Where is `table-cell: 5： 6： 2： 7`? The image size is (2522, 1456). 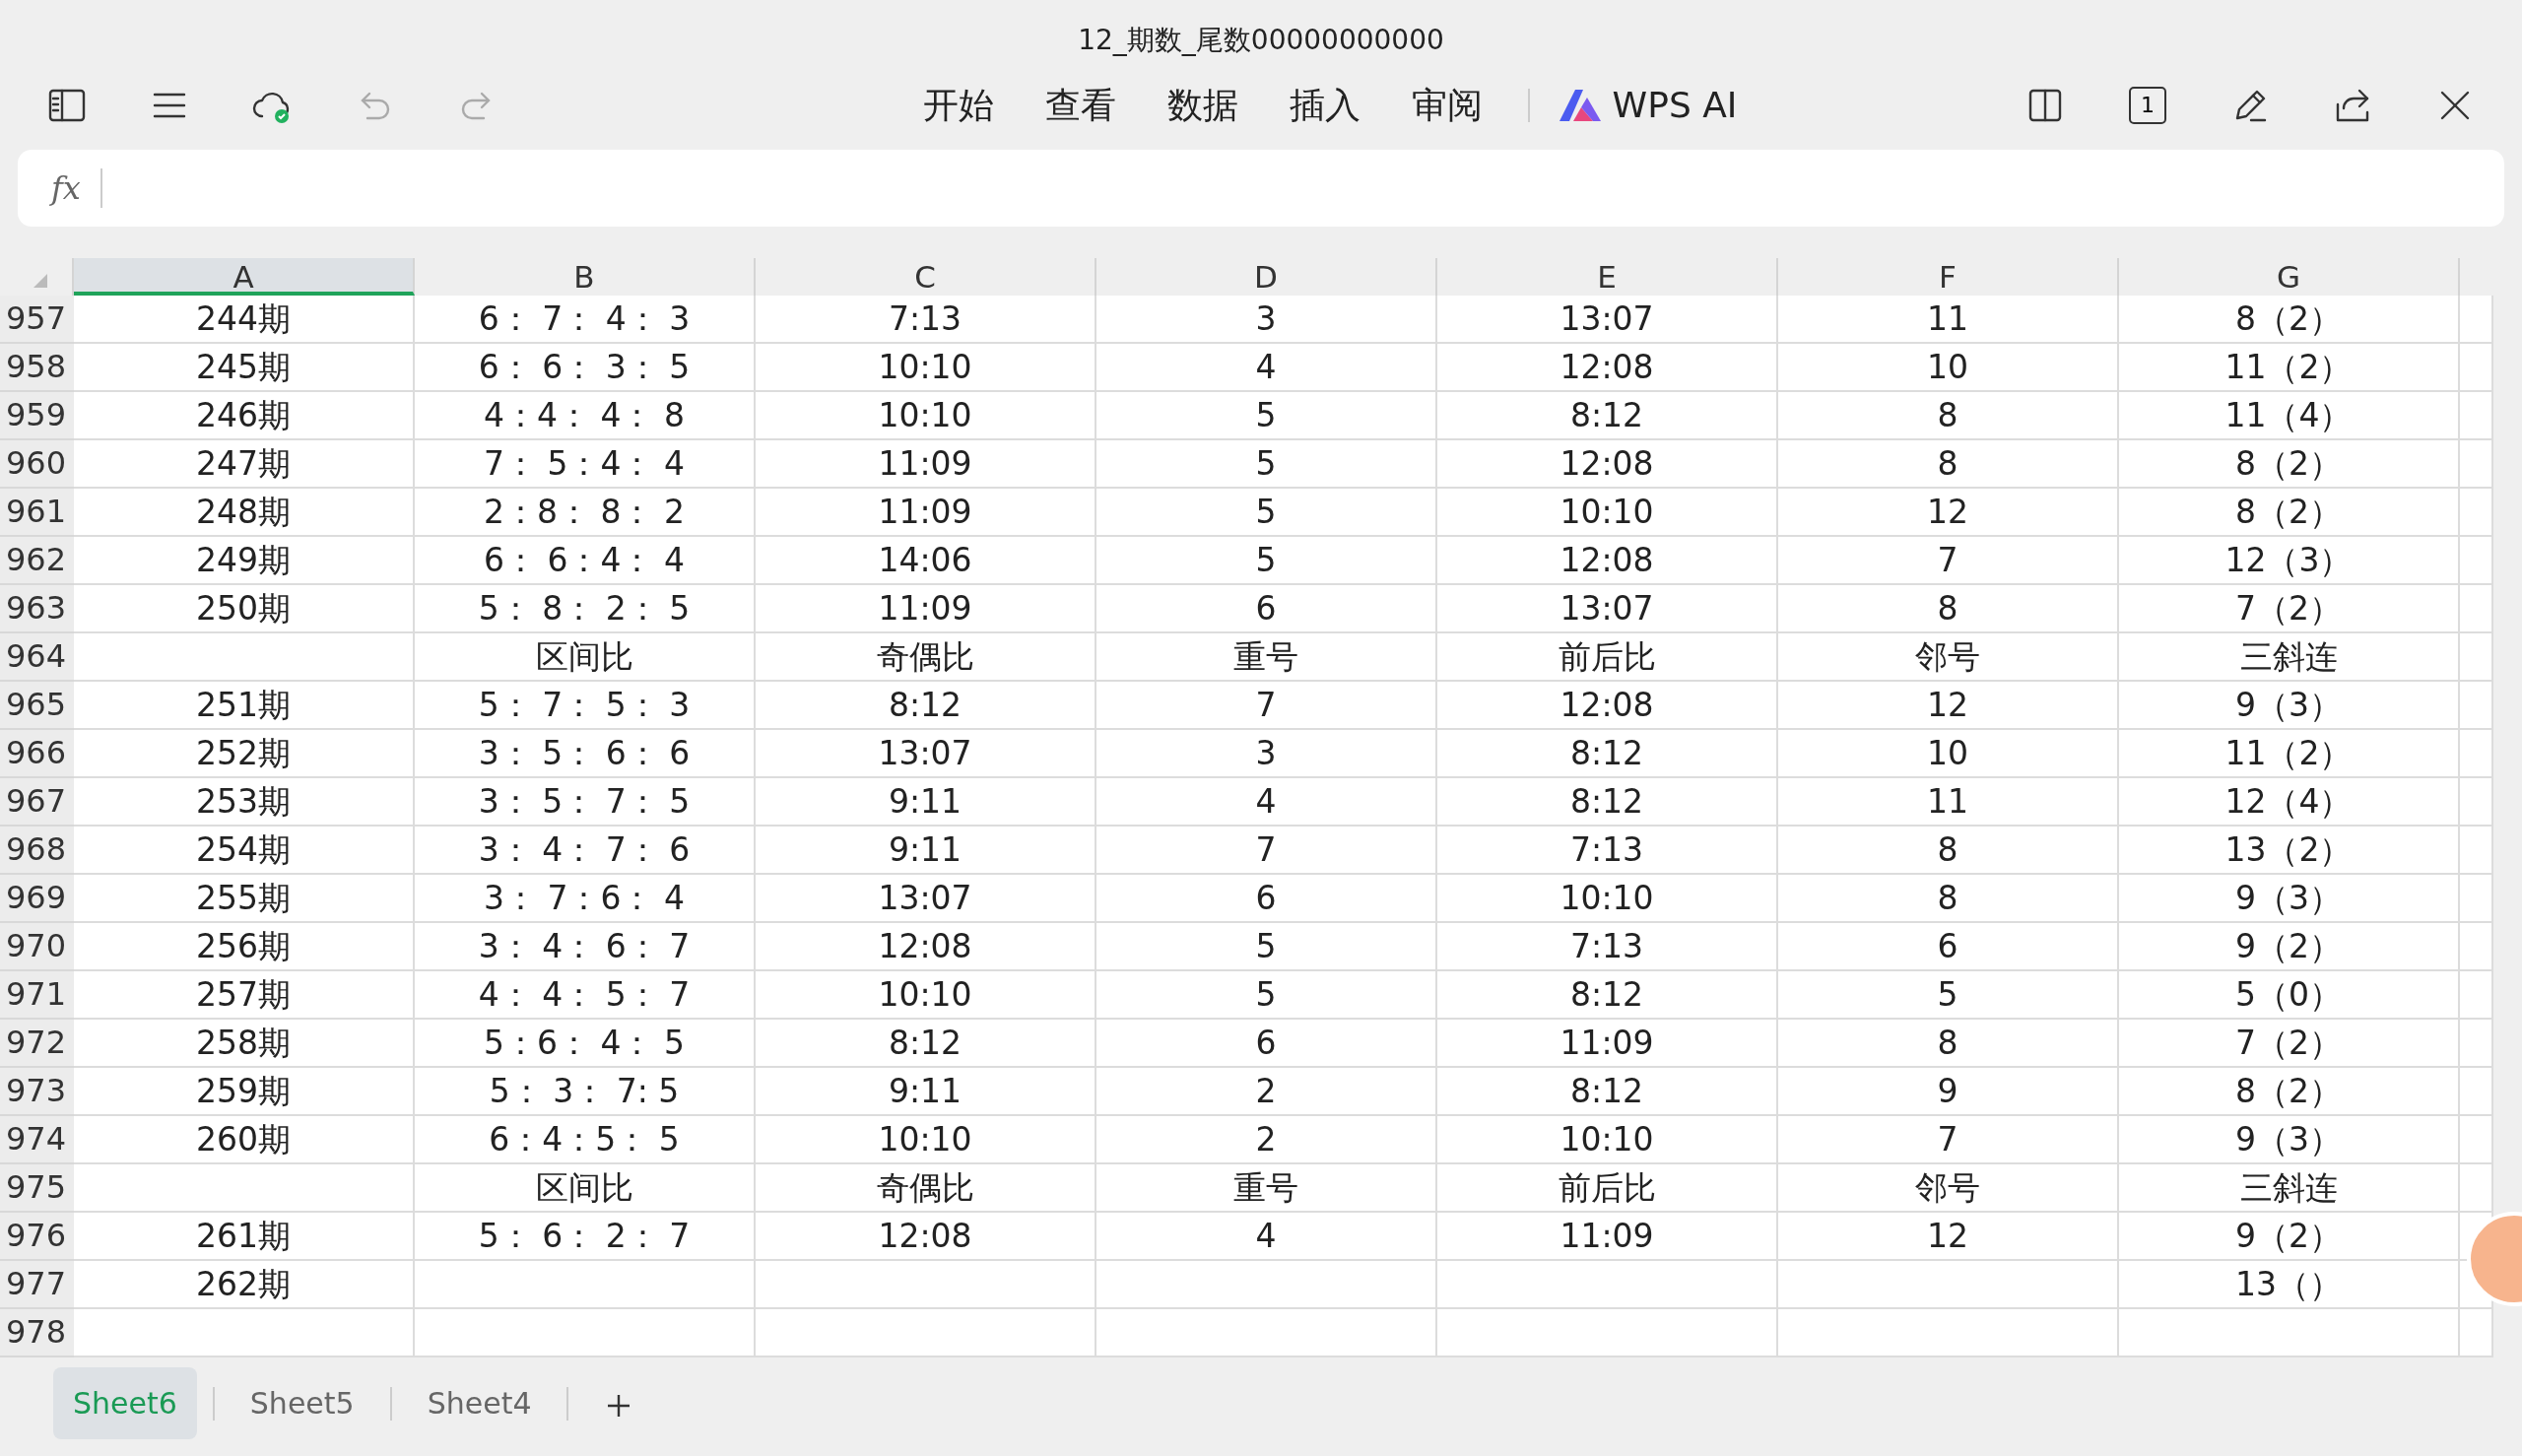 table-cell: 5： 6： 2： 7 is located at coordinates (585, 1237).